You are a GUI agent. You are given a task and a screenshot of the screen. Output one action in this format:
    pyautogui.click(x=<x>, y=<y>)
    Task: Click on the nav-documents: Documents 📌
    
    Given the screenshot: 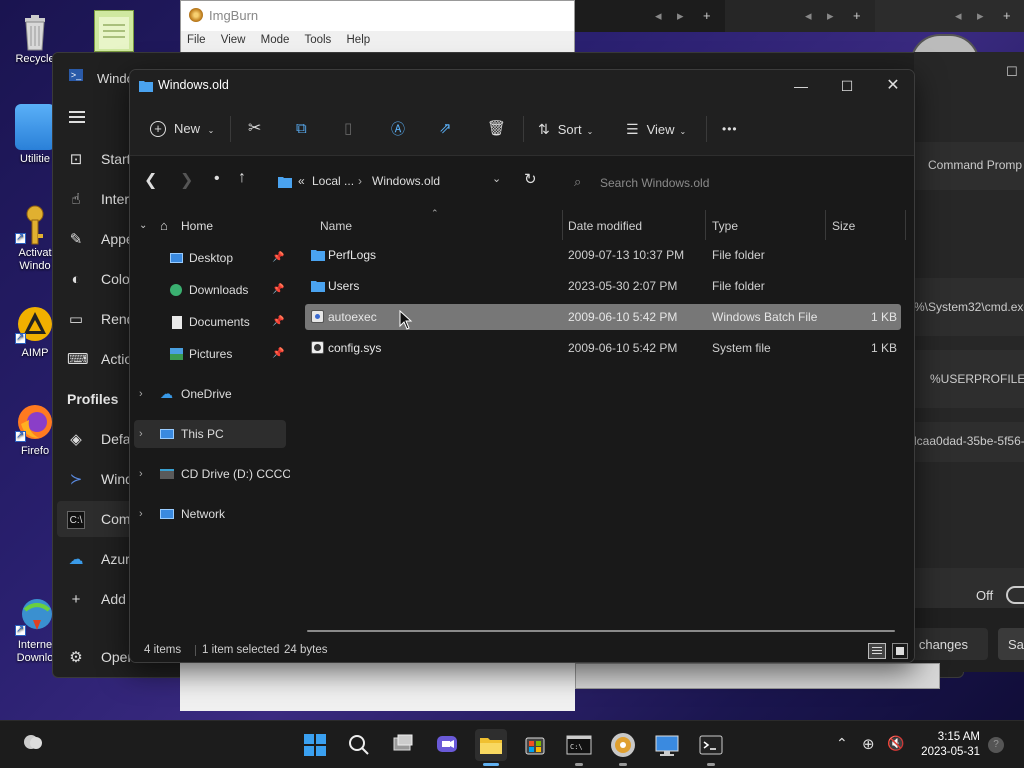 What is the action you would take?
    pyautogui.click(x=210, y=322)
    